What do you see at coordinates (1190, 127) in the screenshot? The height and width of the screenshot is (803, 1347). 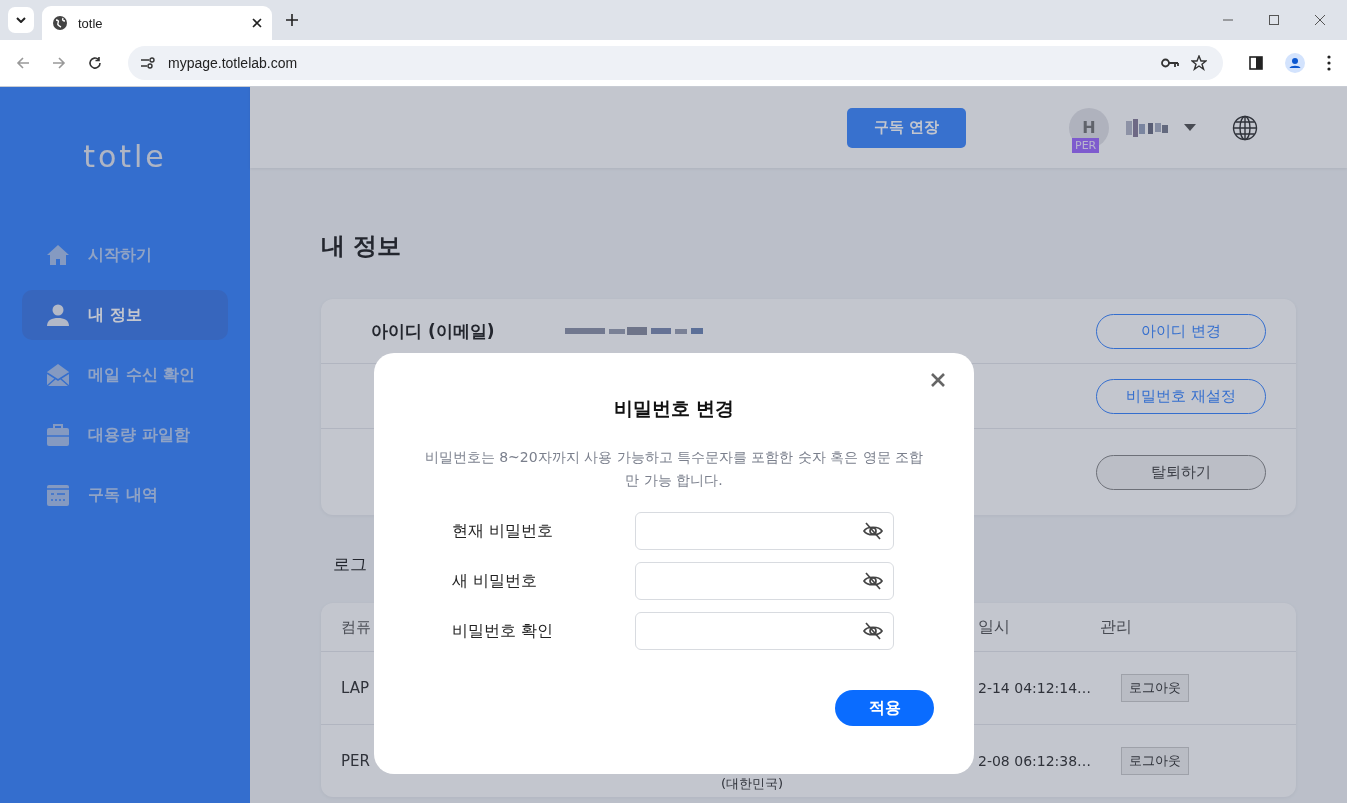 I see `caret-icon` at bounding box center [1190, 127].